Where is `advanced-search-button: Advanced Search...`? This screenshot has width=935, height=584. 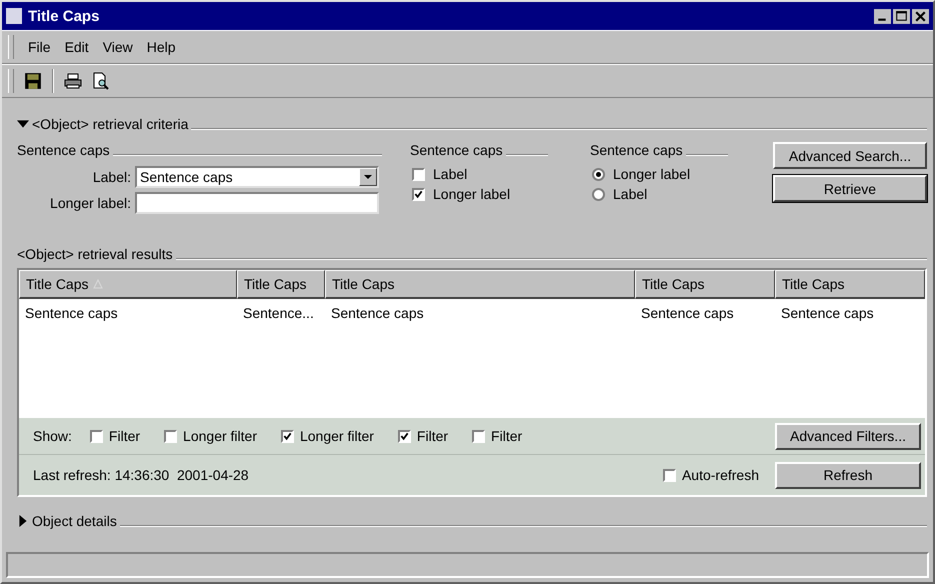
advanced-search-button: Advanced Search... is located at coordinates (850, 155).